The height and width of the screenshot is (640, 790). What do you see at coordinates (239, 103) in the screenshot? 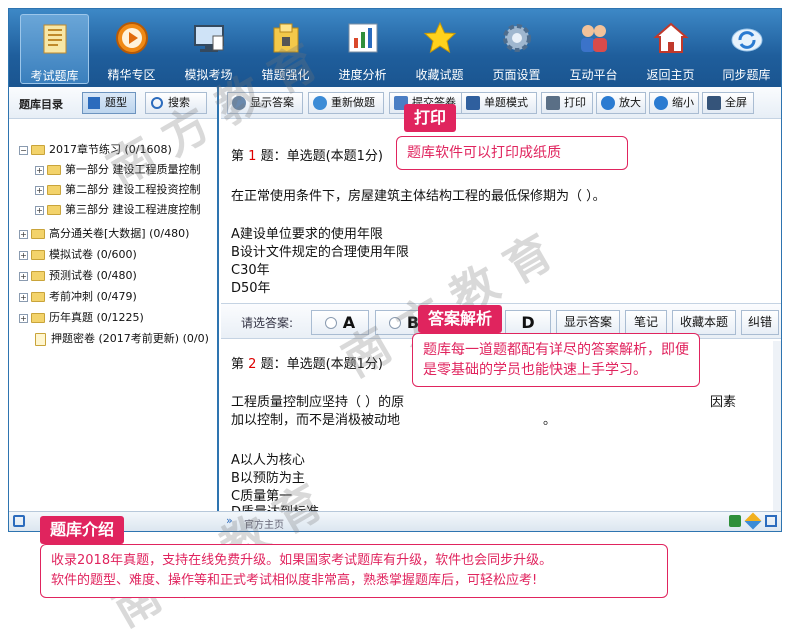
I see `eye-icon` at bounding box center [239, 103].